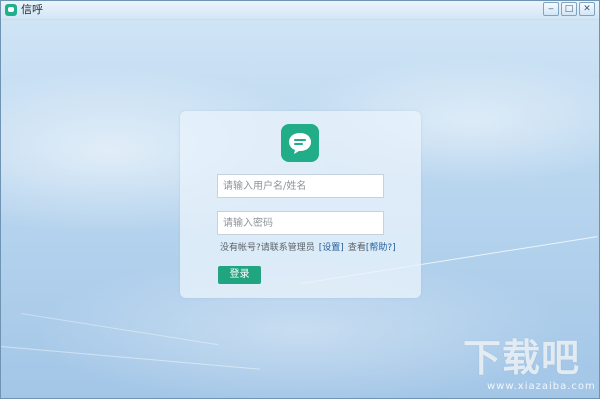  I want to click on help-link: [帮助?], so click(381, 248).